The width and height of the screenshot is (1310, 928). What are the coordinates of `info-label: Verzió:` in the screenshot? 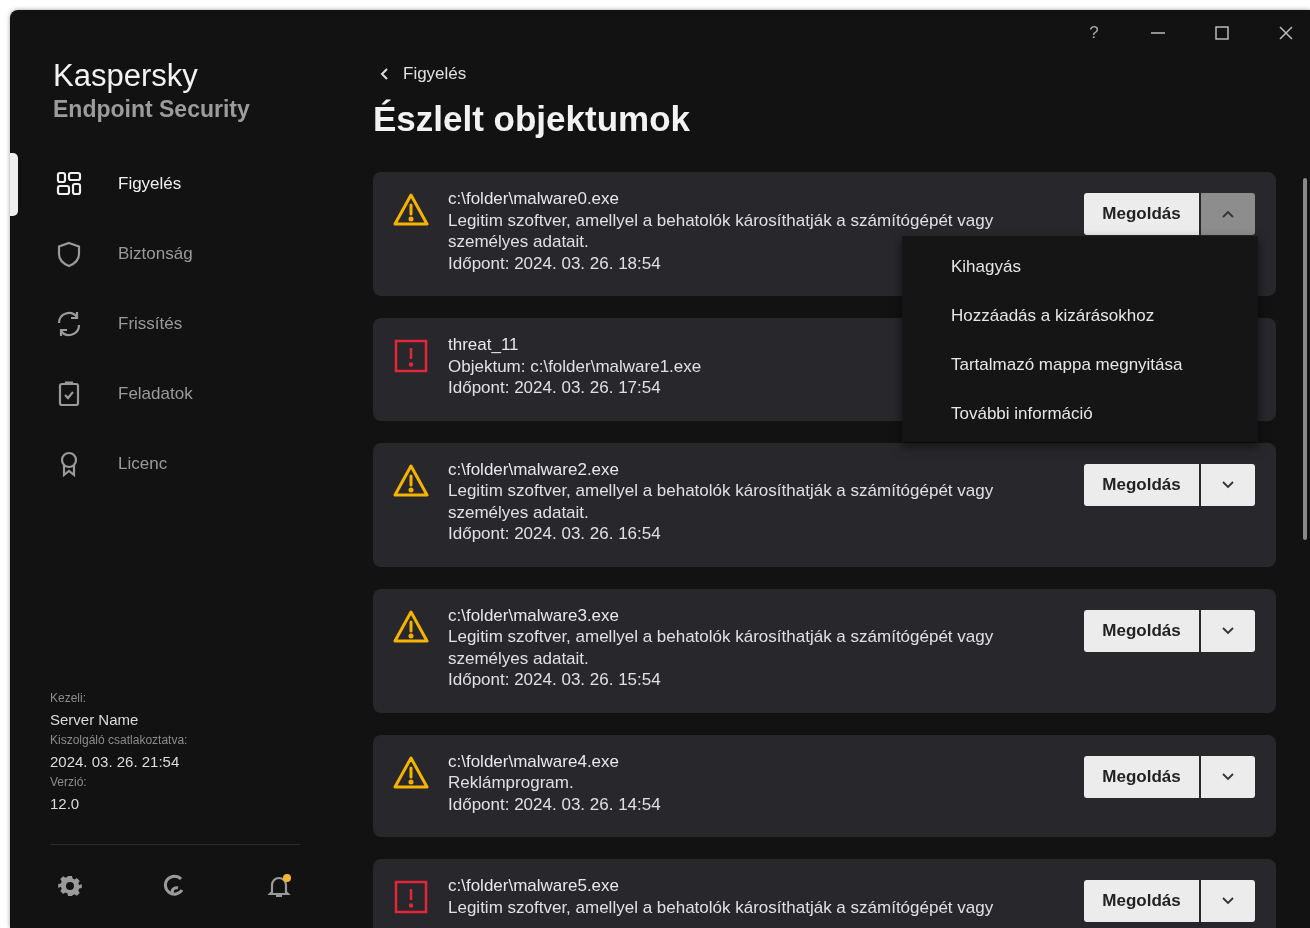 It's located at (68, 782).